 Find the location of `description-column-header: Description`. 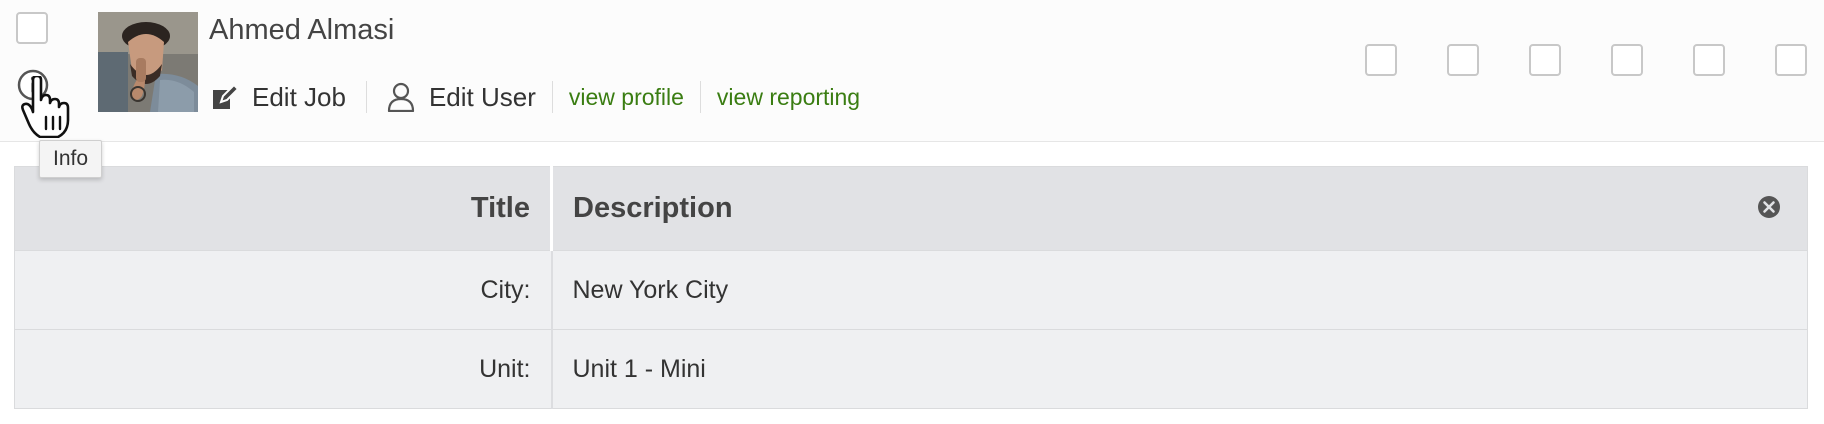

description-column-header: Description is located at coordinates (1179, 208).